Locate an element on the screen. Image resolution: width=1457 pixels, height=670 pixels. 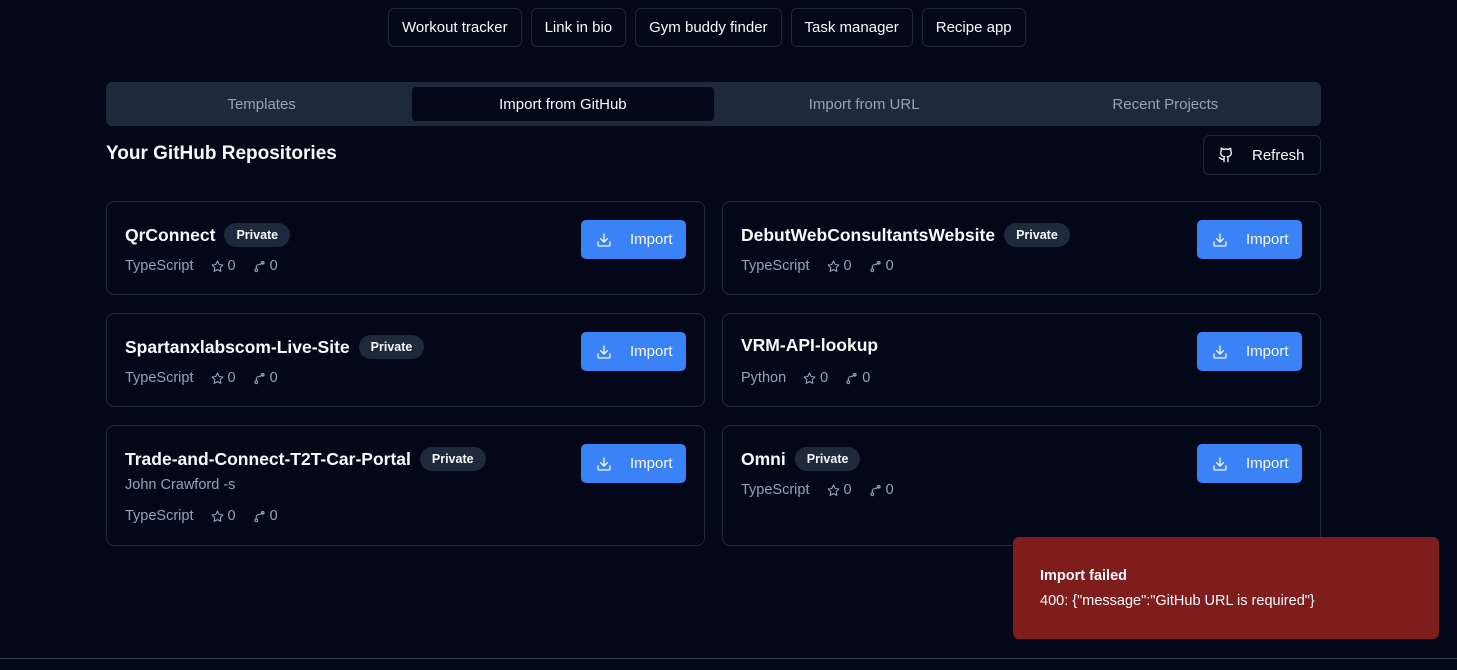
repo-name: Omni is located at coordinates (763, 458).